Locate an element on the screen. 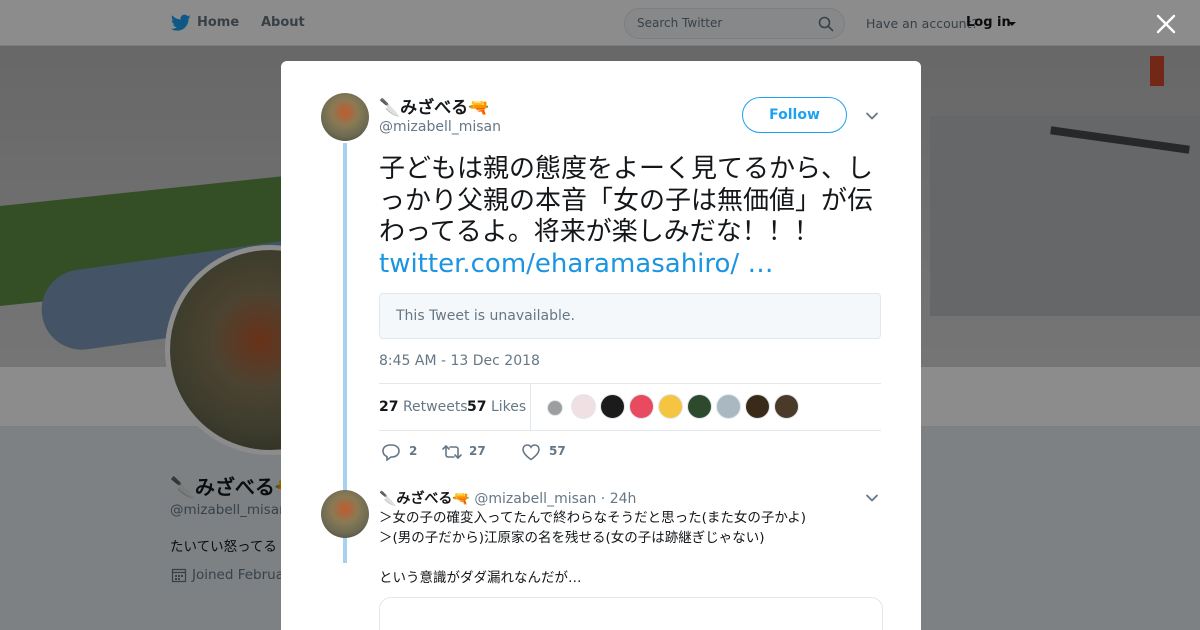 Image resolution: width=1200 pixels, height=630 pixels. likes-stat: 57 Likes is located at coordinates (496, 407).